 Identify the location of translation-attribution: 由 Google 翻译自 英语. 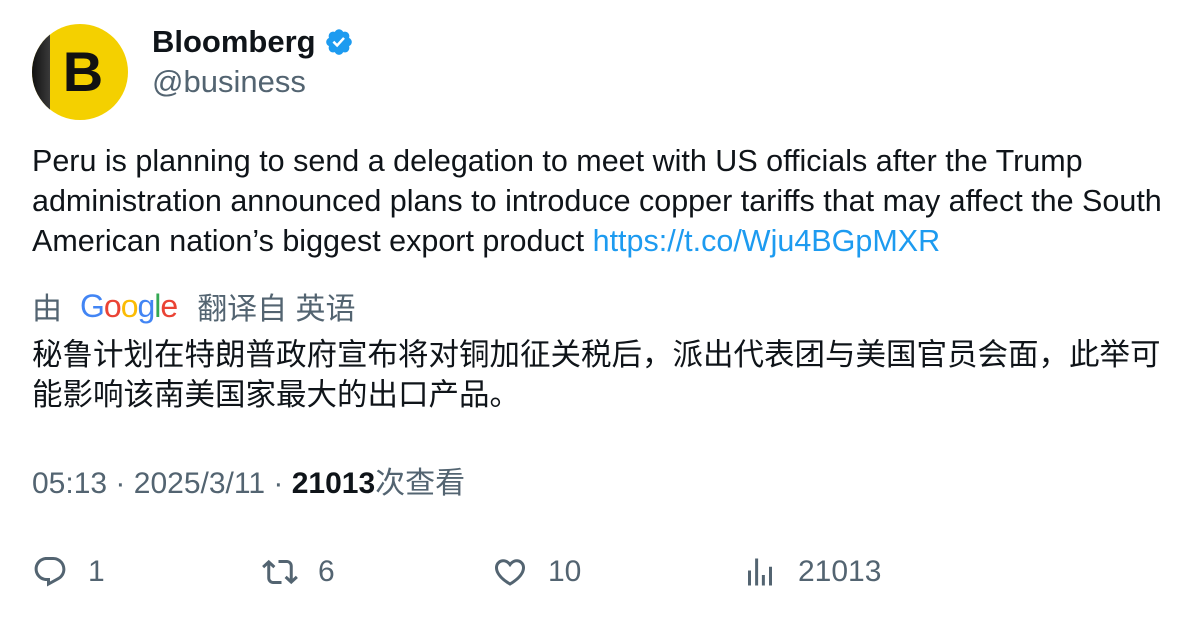
(194, 306).